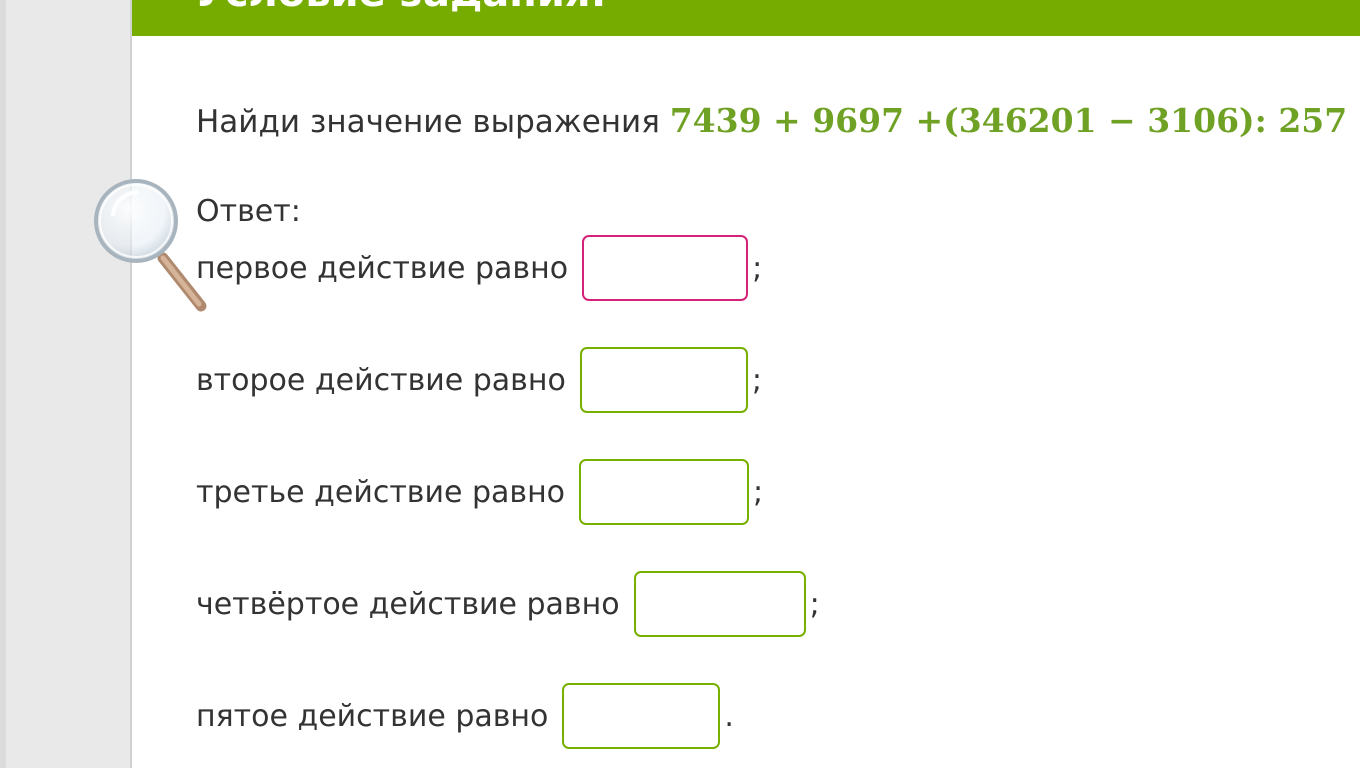 The height and width of the screenshot is (768, 1360). What do you see at coordinates (428, 122) in the screenshot?
I see `task-prompt: Найди значение выражения` at bounding box center [428, 122].